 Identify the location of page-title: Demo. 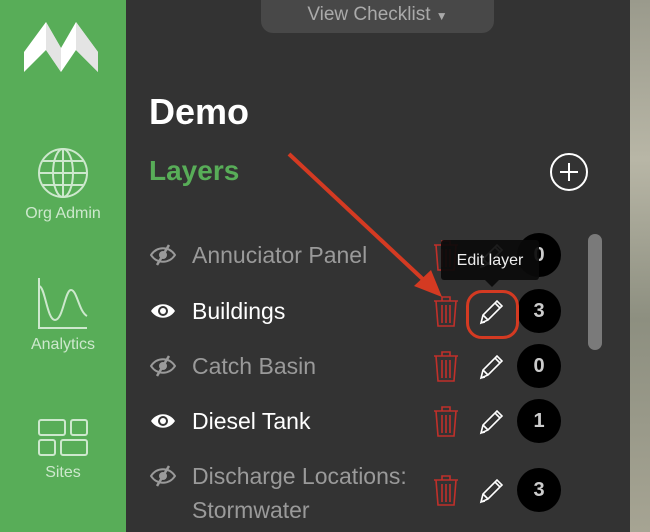
(199, 111).